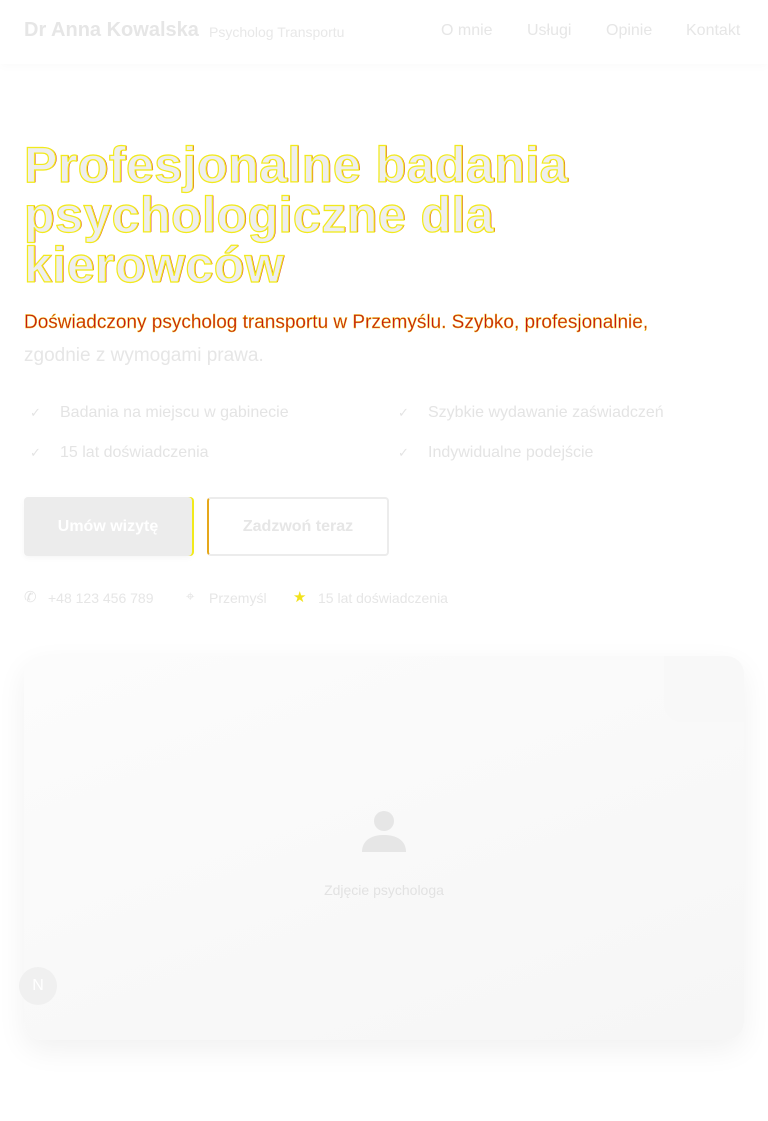  Describe the element at coordinates (190, 596) in the screenshot. I see `location-pin-icon: ⌖` at that location.